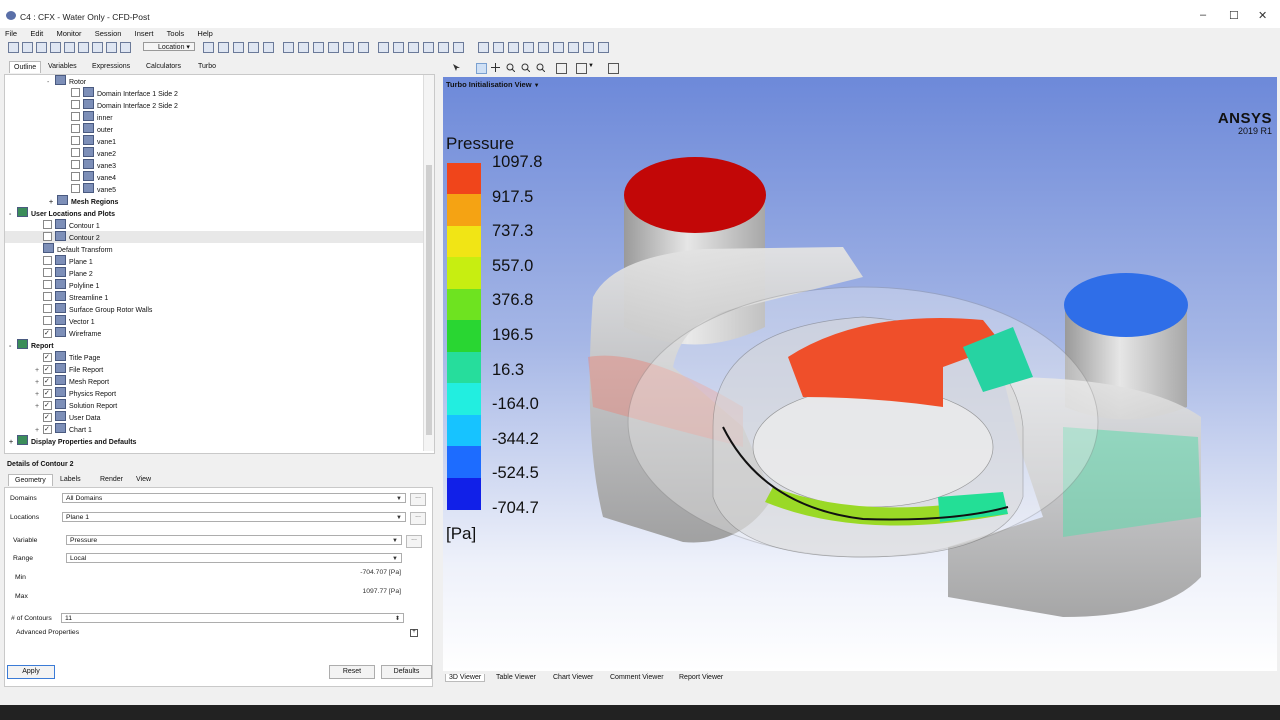 This screenshot has height=720, width=1280. Describe the element at coordinates (443, 47) in the screenshot. I see `comment-icon` at that location.